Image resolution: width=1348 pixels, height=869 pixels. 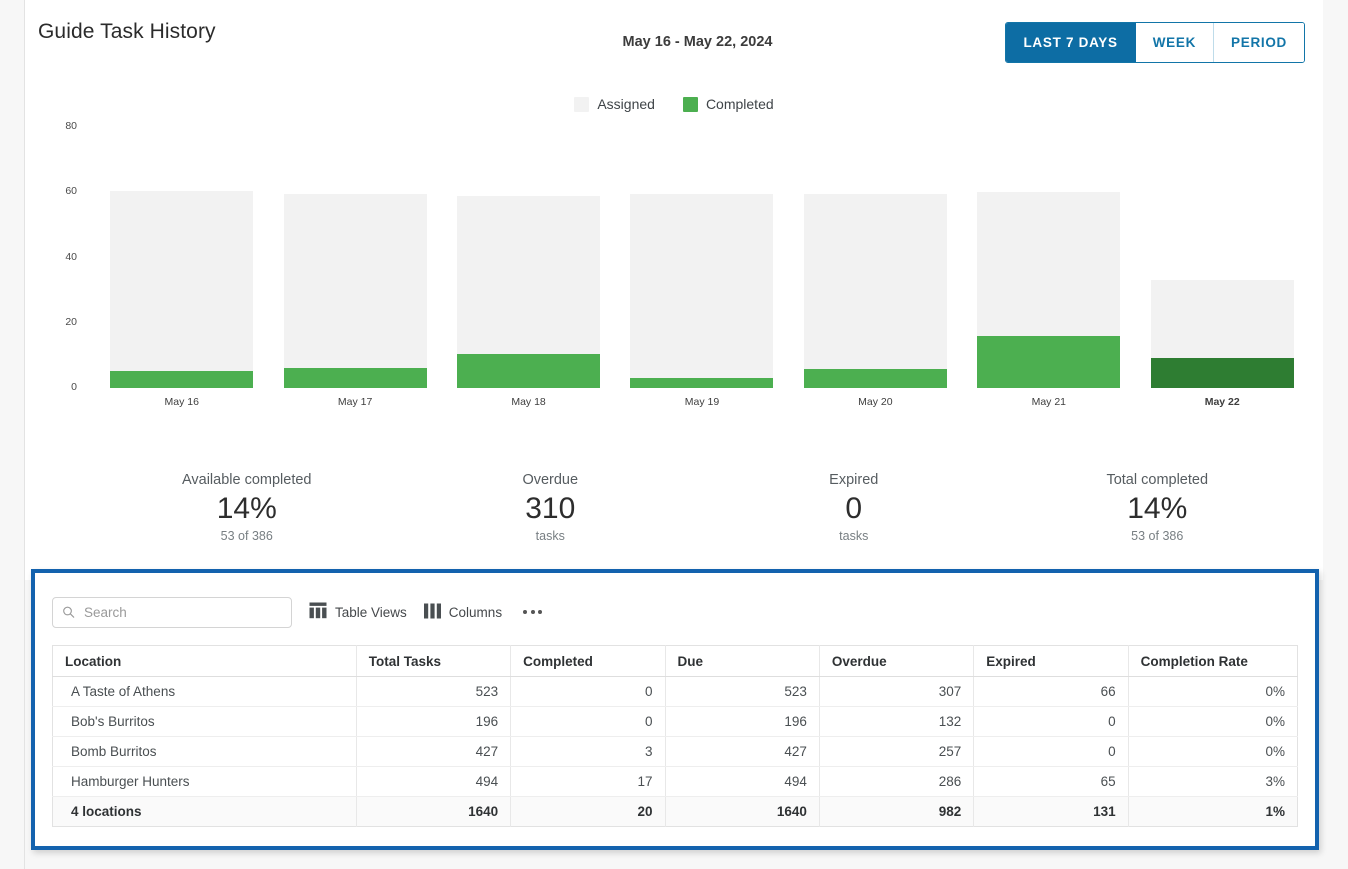 What do you see at coordinates (1051, 661) in the screenshot?
I see `column-header-expired: Expired` at bounding box center [1051, 661].